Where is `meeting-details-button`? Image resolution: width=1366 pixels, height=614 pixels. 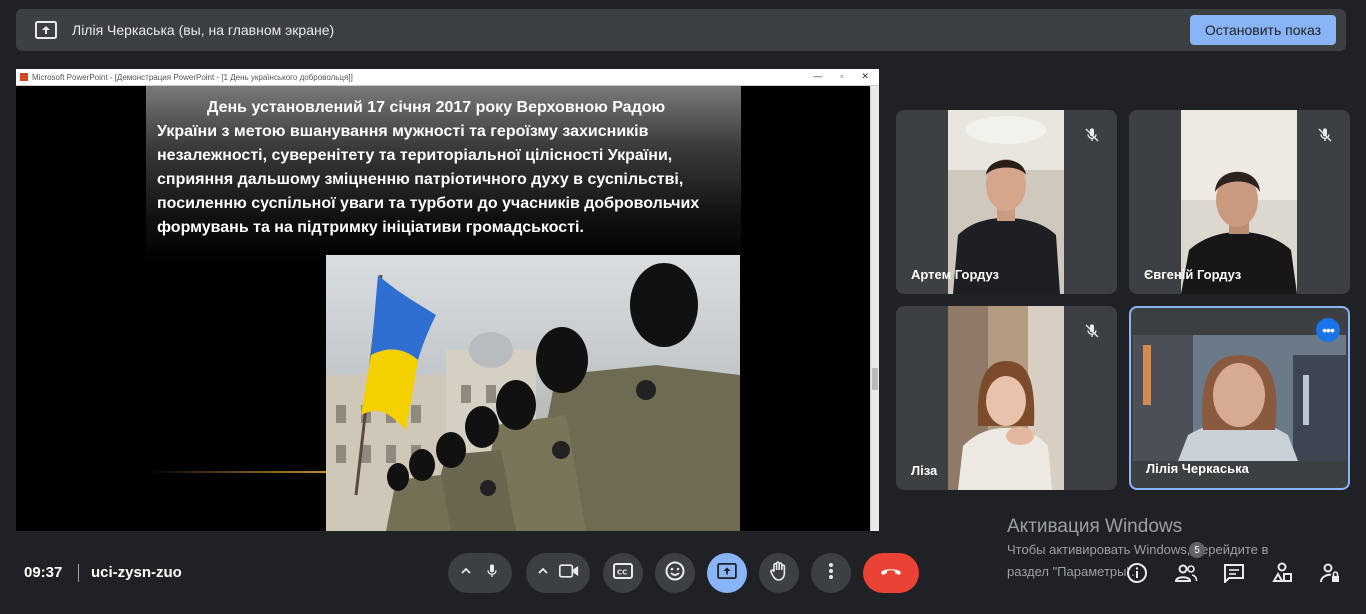
meeting-details-button is located at coordinates (1137, 573).